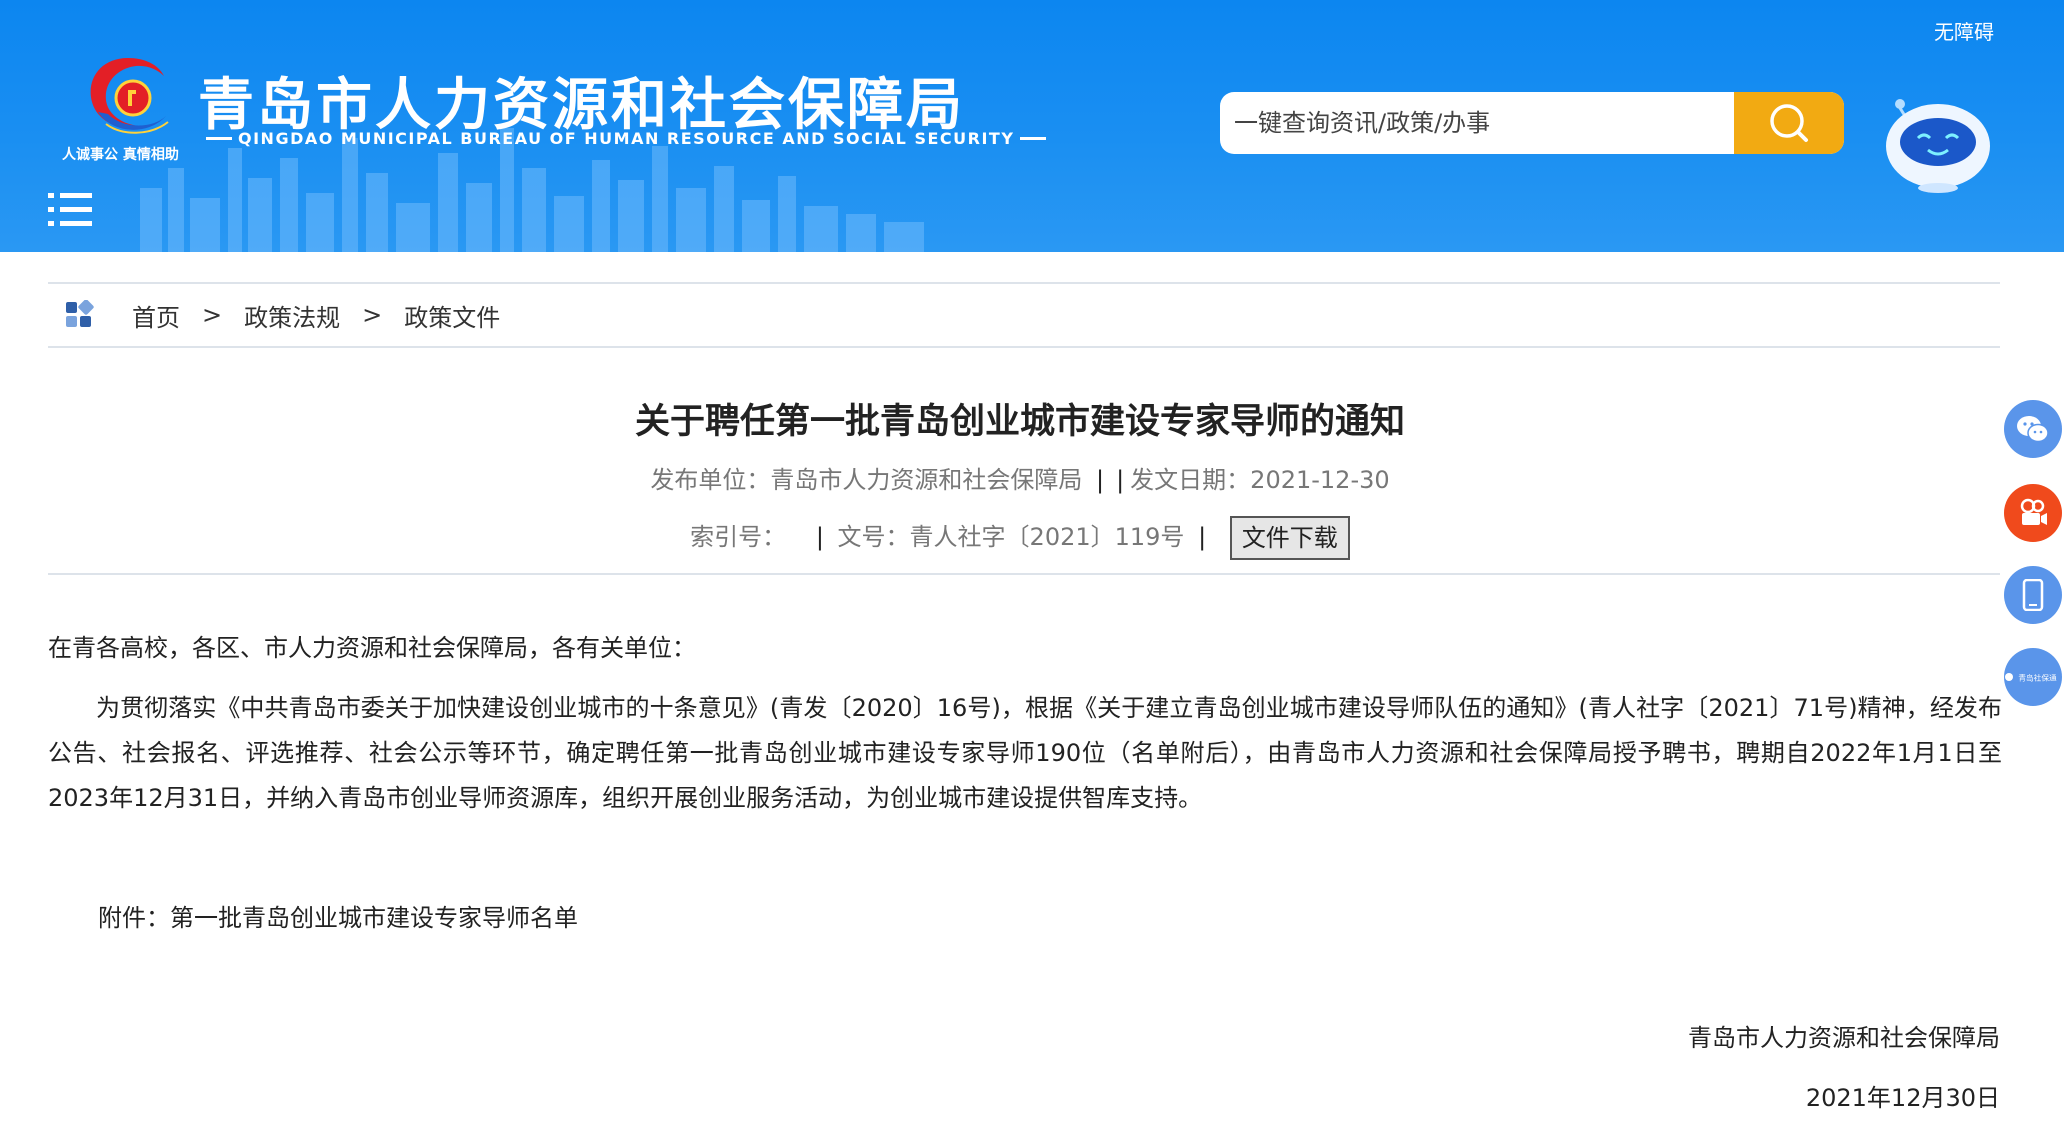 The width and height of the screenshot is (2064, 1121). Describe the element at coordinates (120, 155) in the screenshot. I see `logo-motto: 人诚事公 真情相助` at that location.